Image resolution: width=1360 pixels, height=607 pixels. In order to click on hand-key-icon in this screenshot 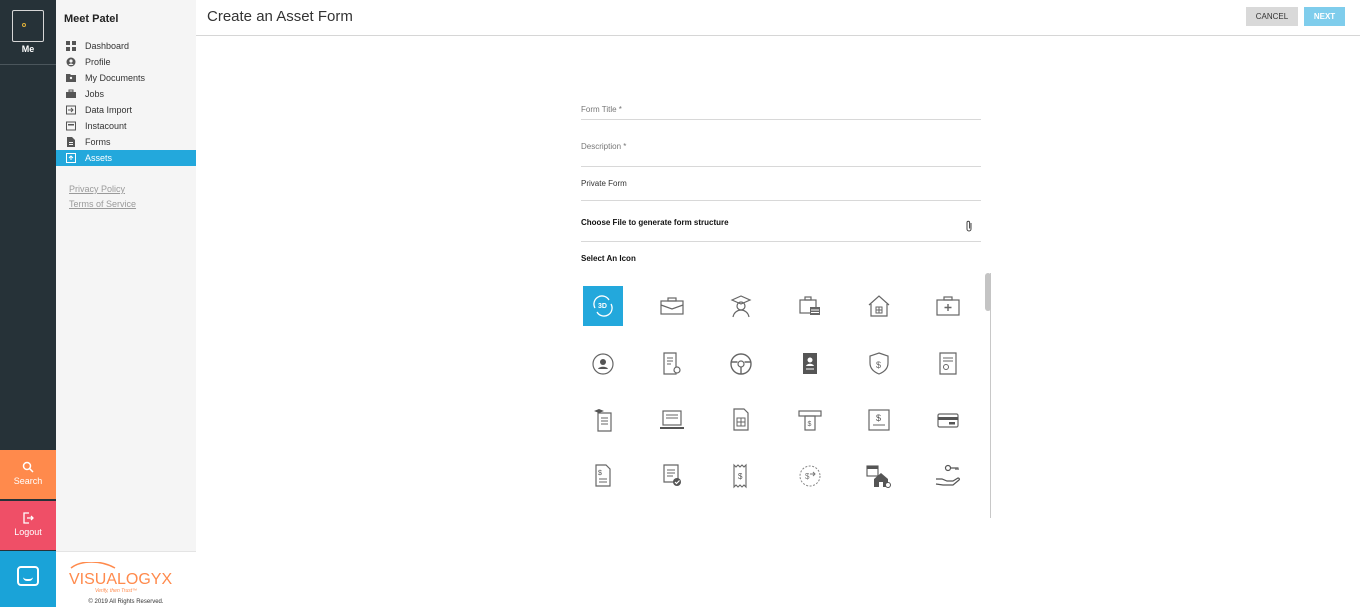, I will do `click(948, 475)`.